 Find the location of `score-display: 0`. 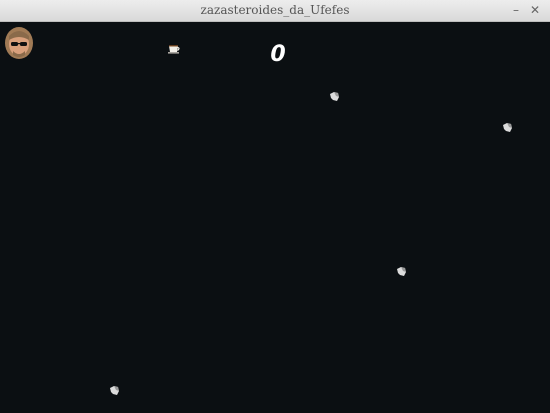

score-display: 0 is located at coordinates (278, 54).